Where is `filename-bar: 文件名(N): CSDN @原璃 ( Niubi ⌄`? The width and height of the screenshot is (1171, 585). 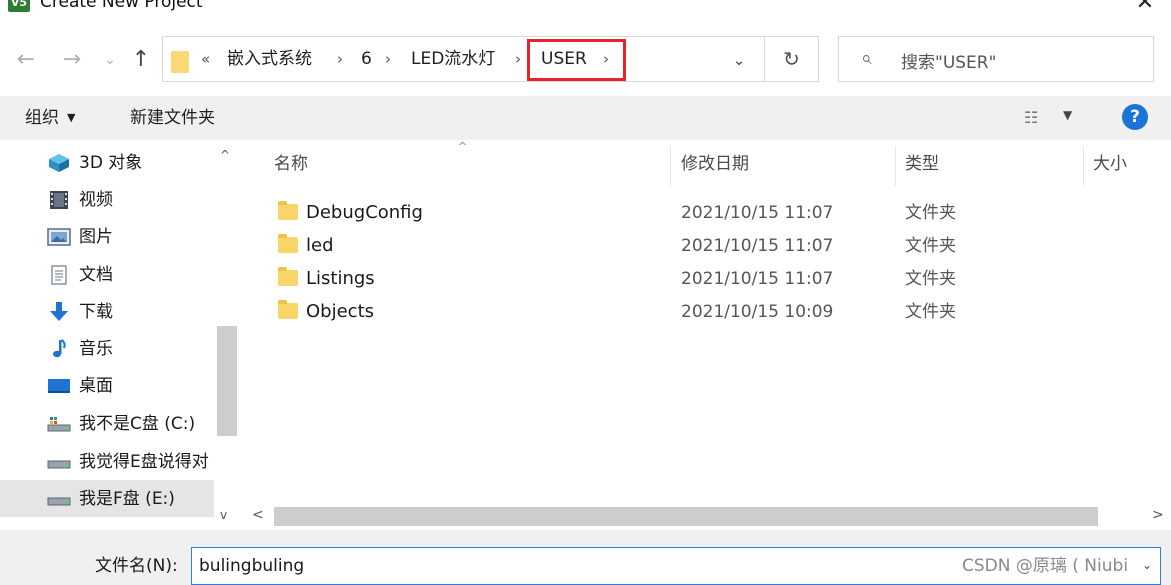
filename-bar: 文件名(N): CSDN @原璃 ( Niubi ⌄ is located at coordinates (585, 557).